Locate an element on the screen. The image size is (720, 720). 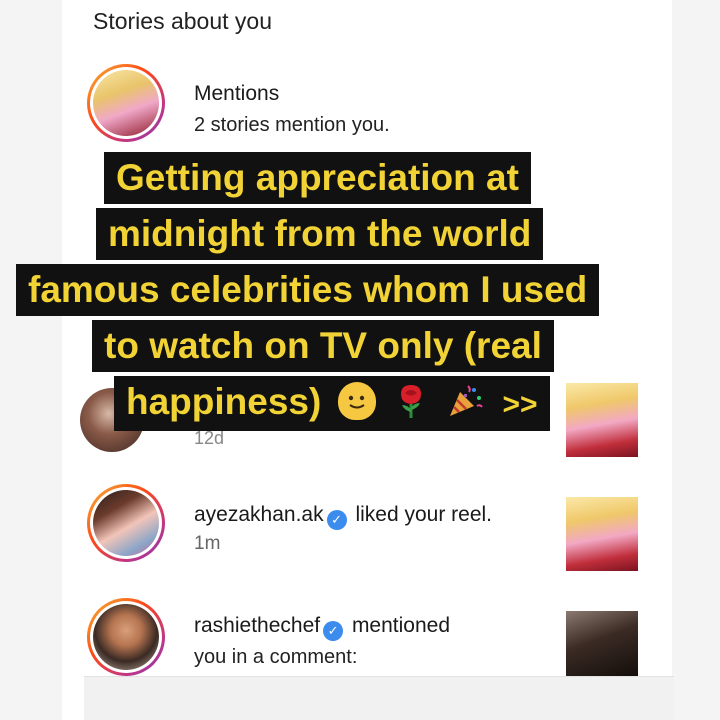
ayeza-avatar is located at coordinates (126, 523).